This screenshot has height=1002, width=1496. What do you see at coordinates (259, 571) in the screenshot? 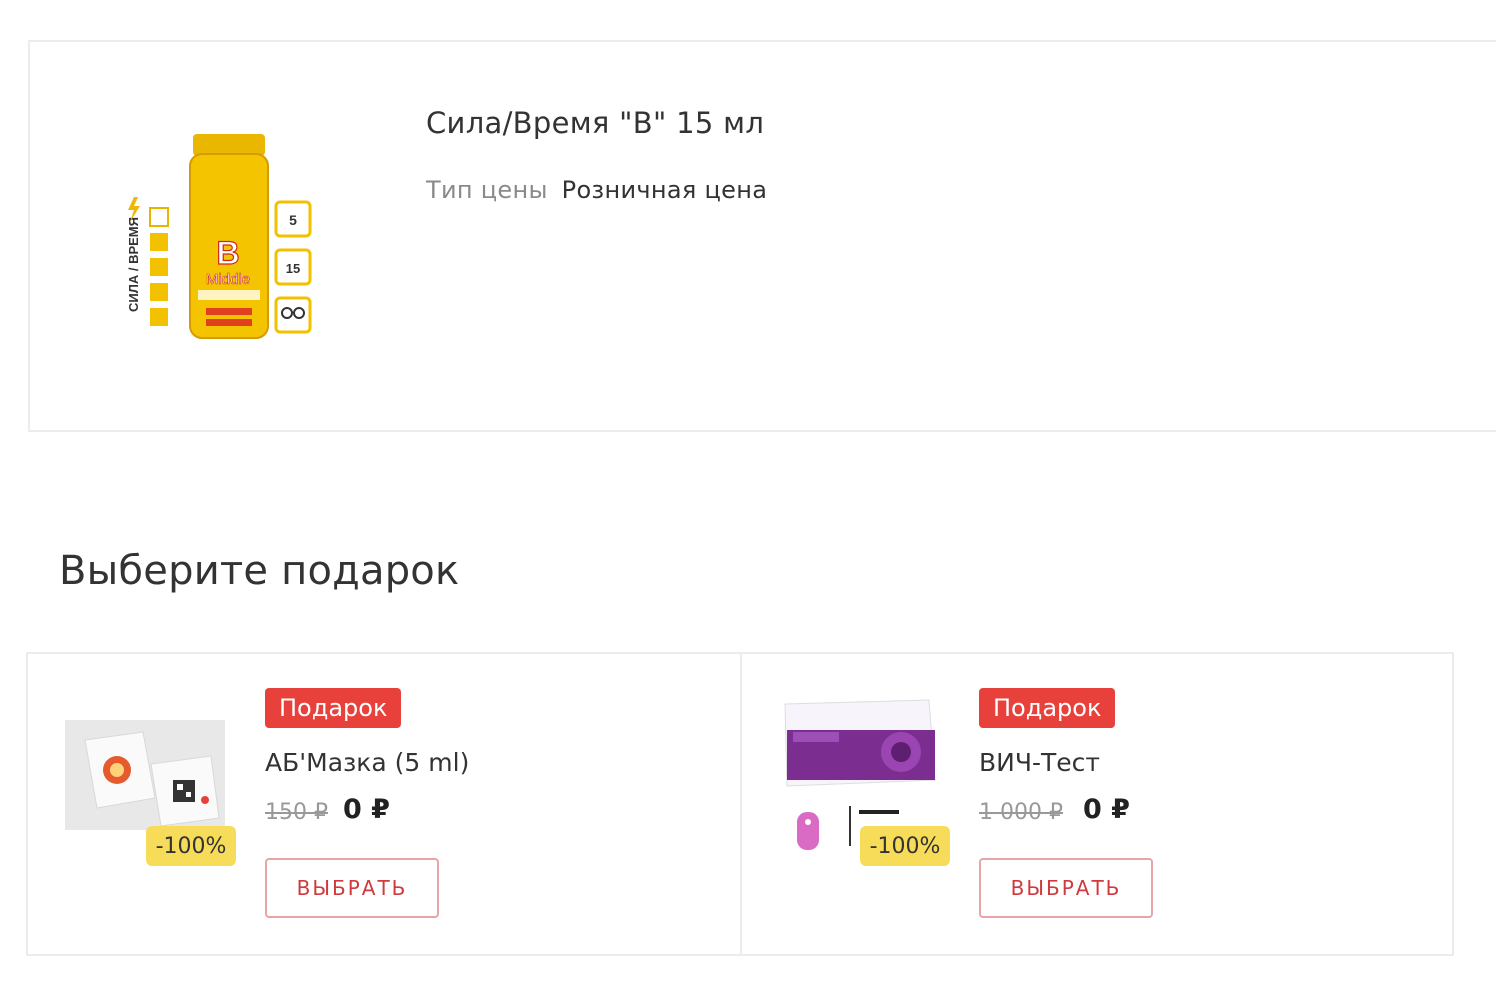
I see `gift-section-title: Выберите подарок` at bounding box center [259, 571].